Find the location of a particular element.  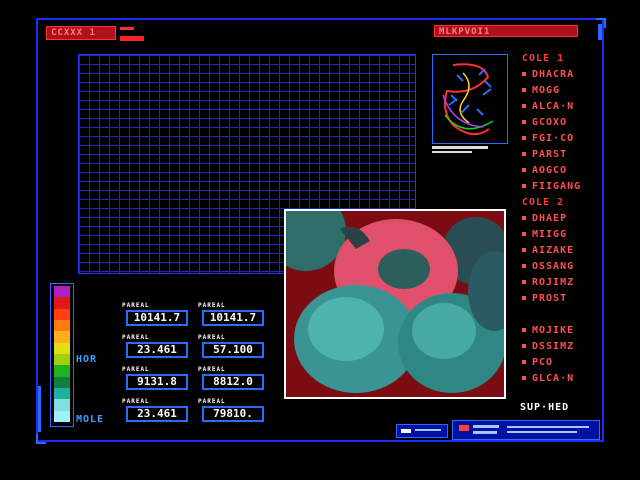

menu-section-title: COLE 1 is located at coordinates (543, 58).